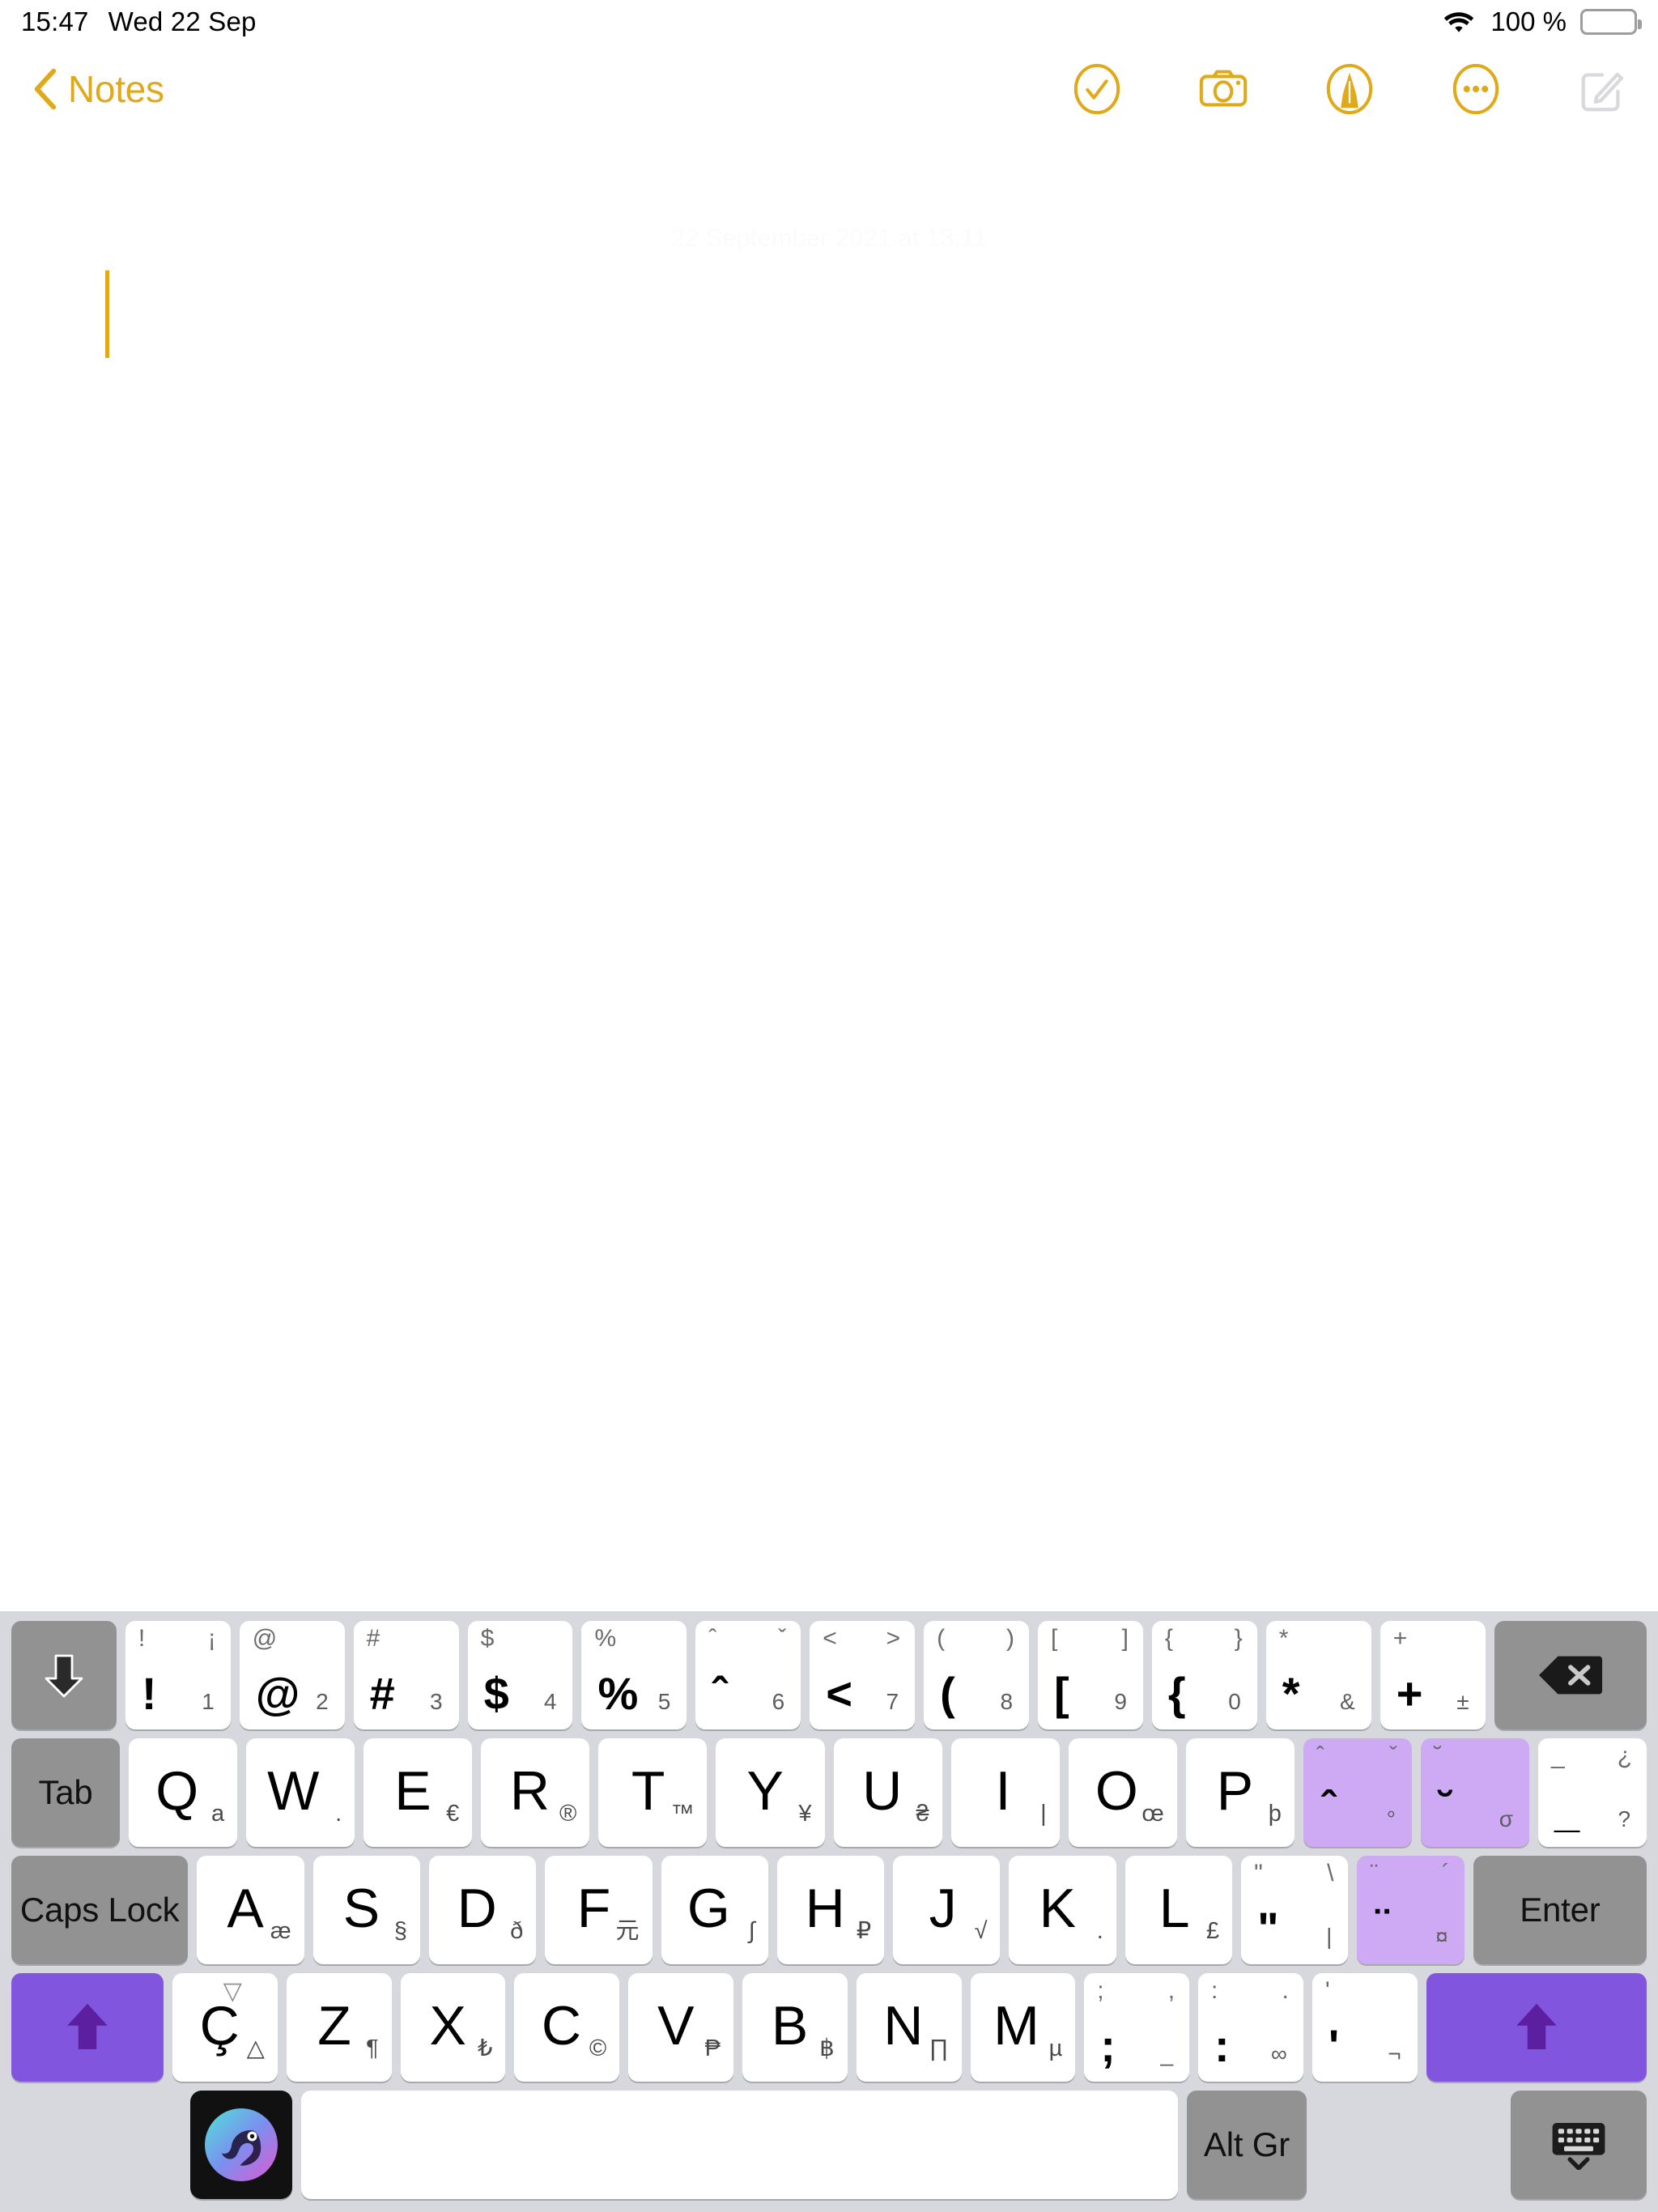 The height and width of the screenshot is (2212, 1658). I want to click on key-t: T ™, so click(653, 1793).